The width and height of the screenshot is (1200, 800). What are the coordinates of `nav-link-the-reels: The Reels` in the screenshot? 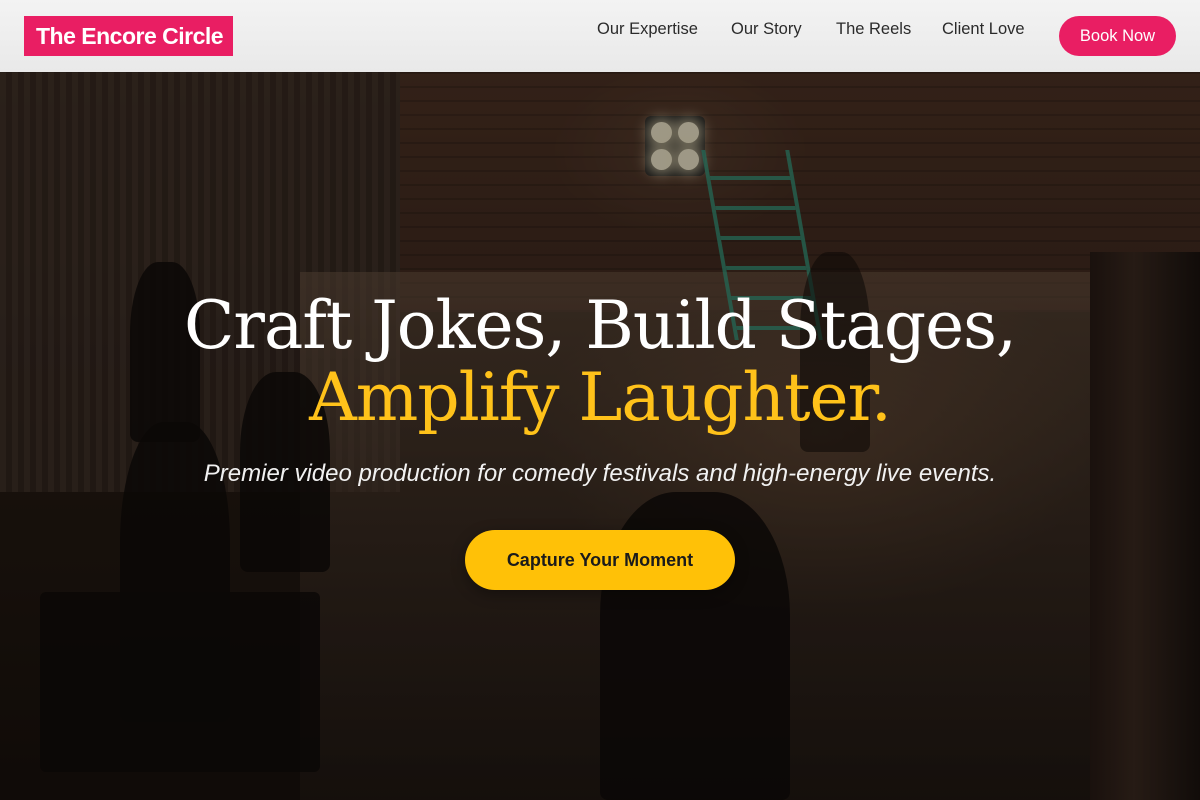 It's located at (873, 29).